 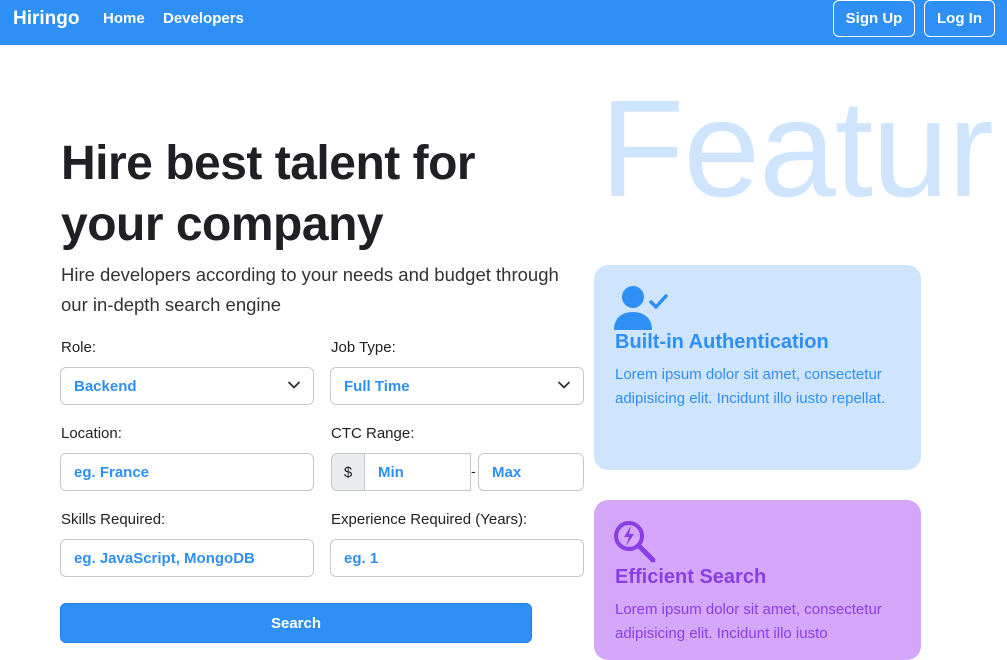 I want to click on ctc-min-input, so click(x=424, y=472).